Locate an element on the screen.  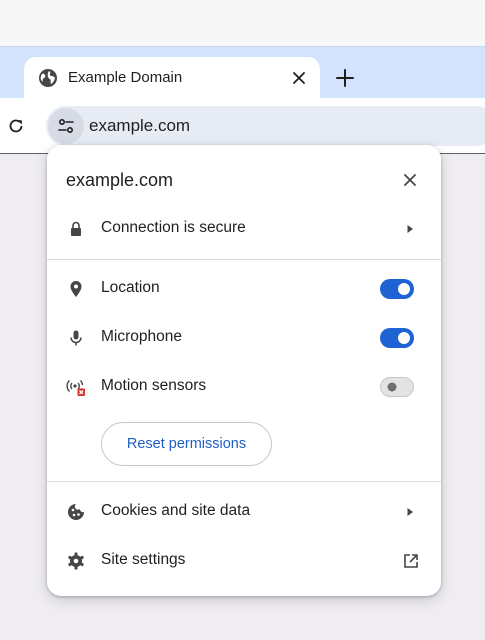
gear-icon is located at coordinates (76, 561).